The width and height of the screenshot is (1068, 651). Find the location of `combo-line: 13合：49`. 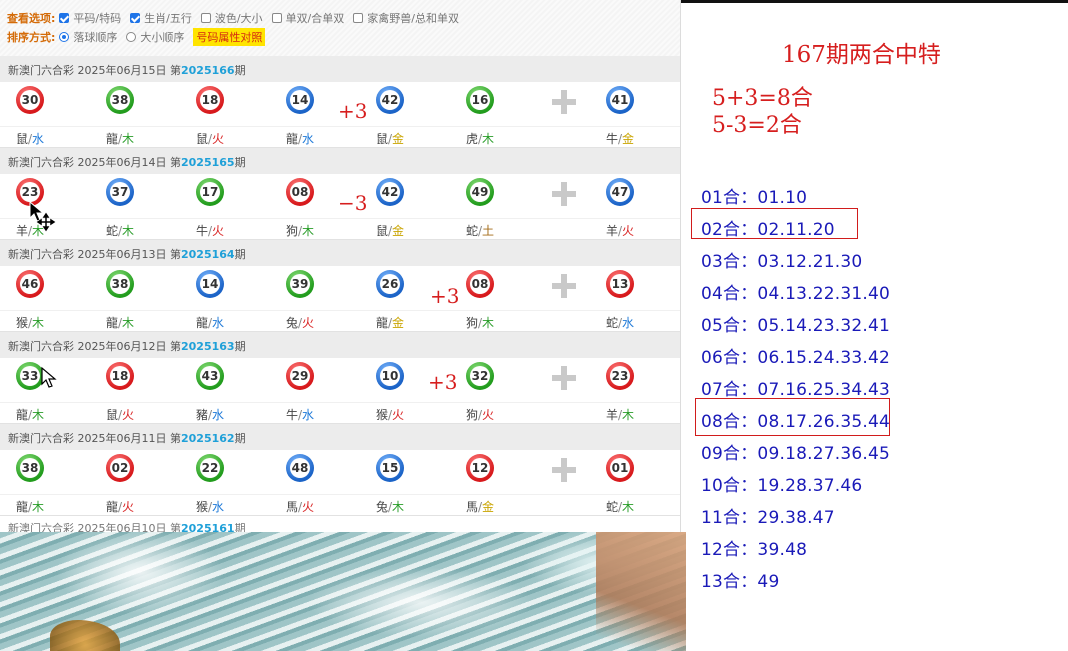

combo-line: 13合：49 is located at coordinates (740, 582).